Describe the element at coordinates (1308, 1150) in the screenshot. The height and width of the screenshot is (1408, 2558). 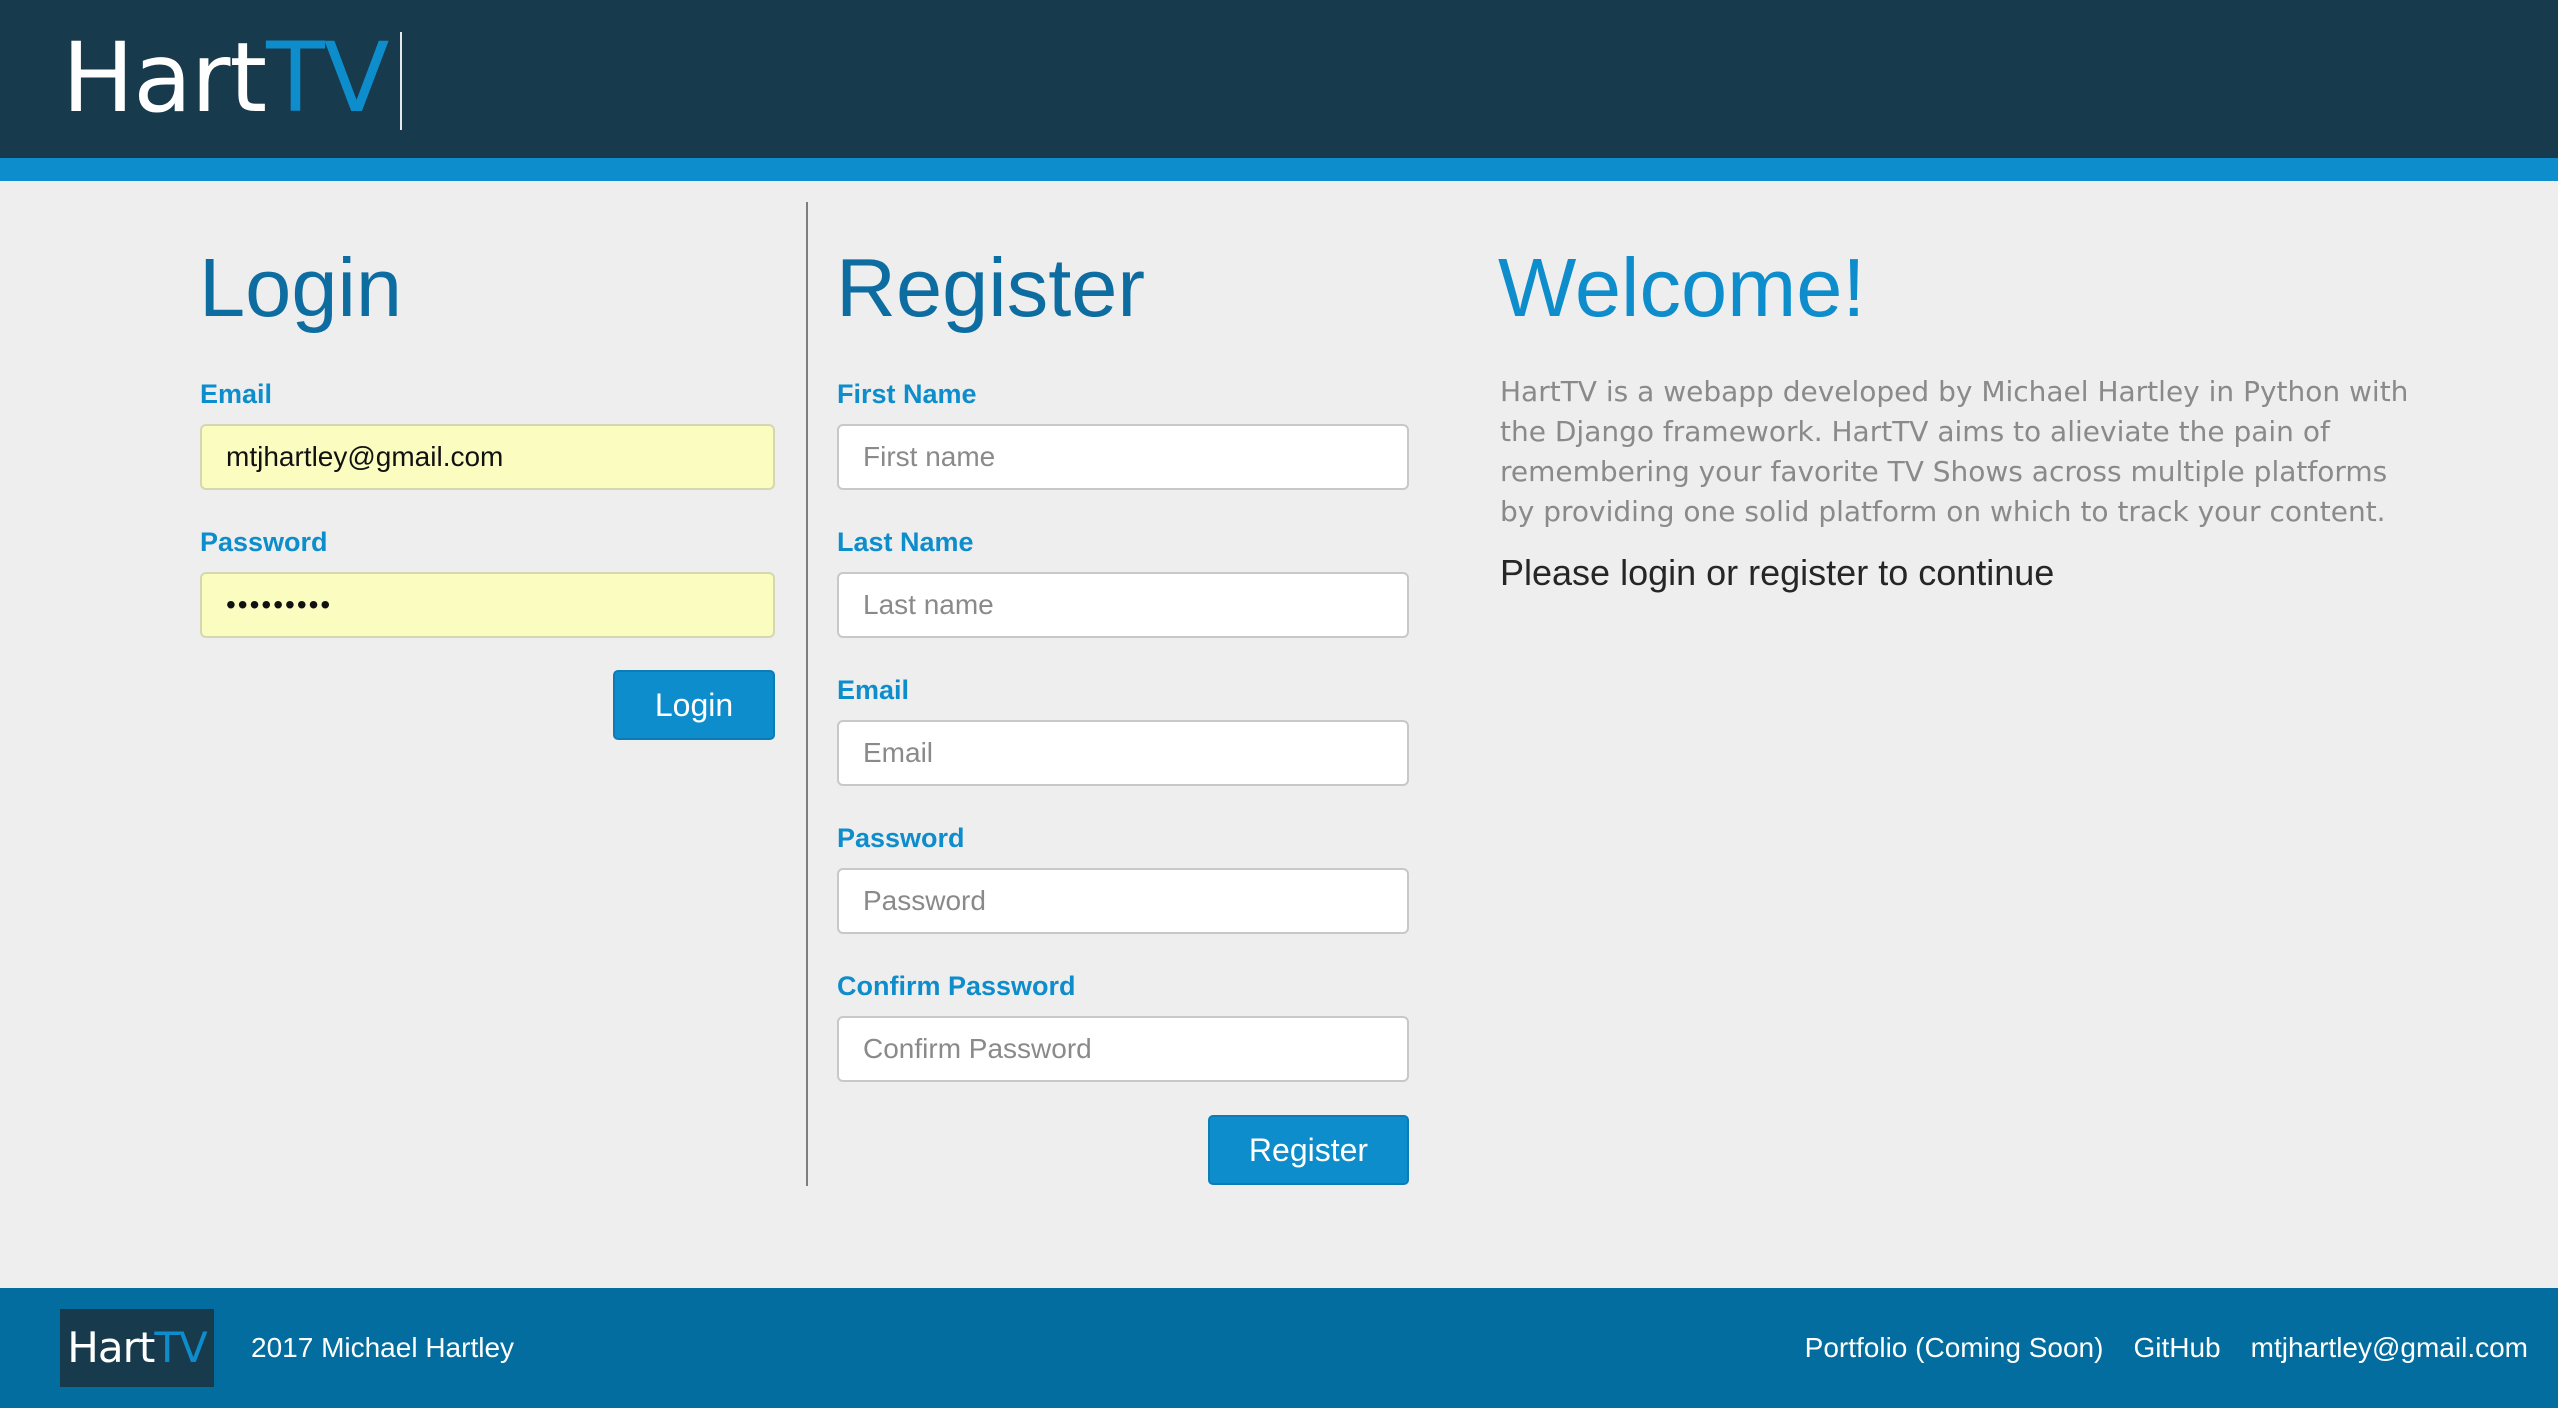
I see `register-button: Register` at that location.